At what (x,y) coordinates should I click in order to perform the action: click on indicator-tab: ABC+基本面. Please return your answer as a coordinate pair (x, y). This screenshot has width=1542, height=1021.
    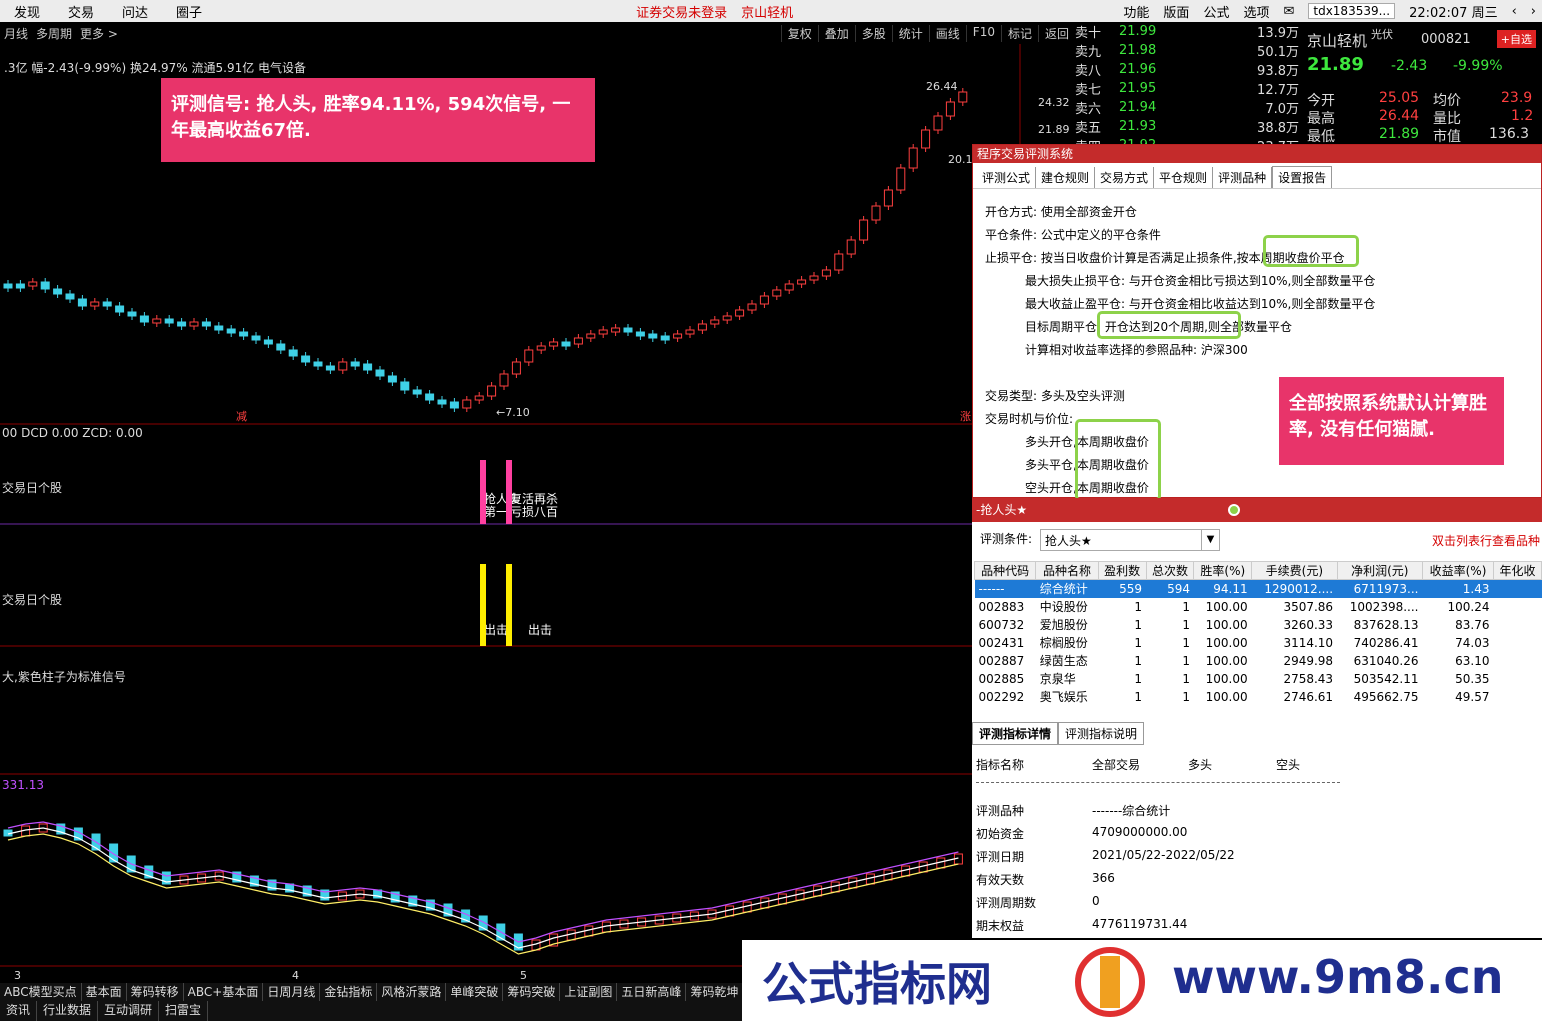
    Looking at the image, I should click on (224, 992).